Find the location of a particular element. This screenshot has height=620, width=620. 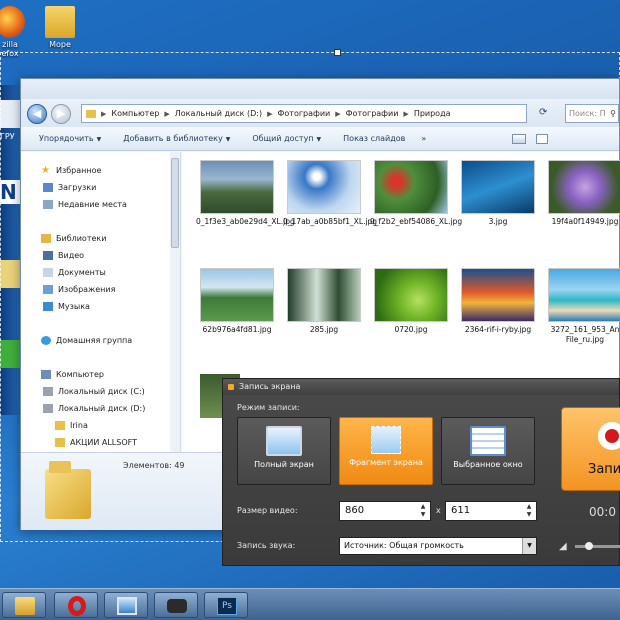

record-timer: 00:0 is located at coordinates (602, 512).